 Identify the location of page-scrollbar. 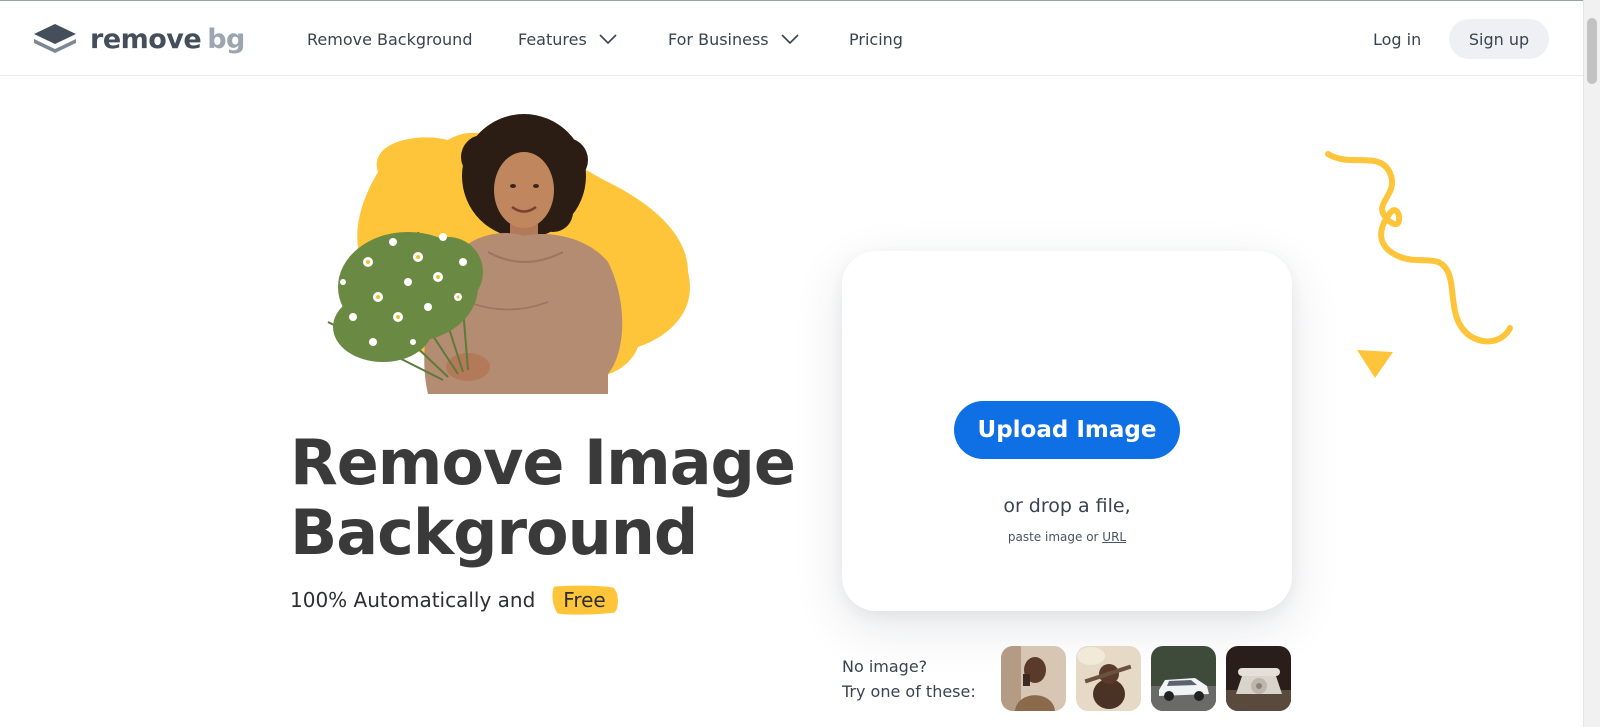
(1591, 363).